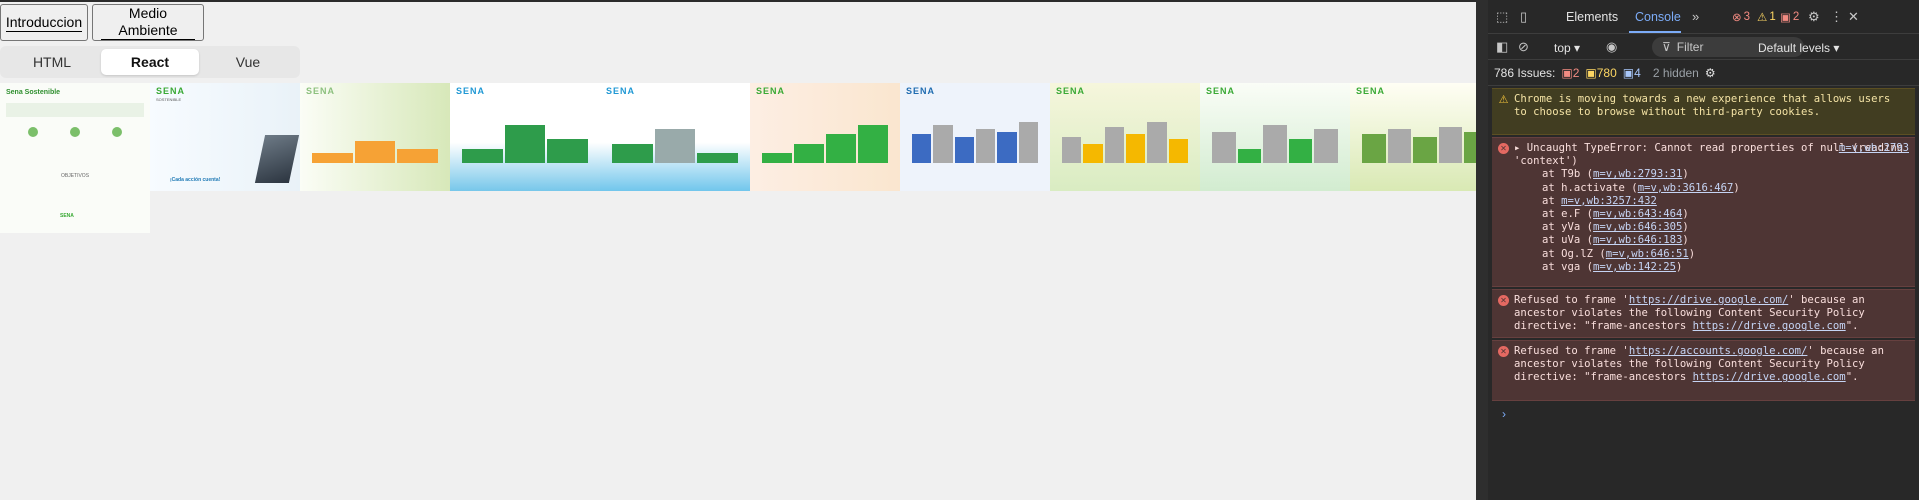 Image resolution: width=1919 pixels, height=500 pixels. I want to click on message-source-link: m=v,wb:2793, so click(1874, 148).